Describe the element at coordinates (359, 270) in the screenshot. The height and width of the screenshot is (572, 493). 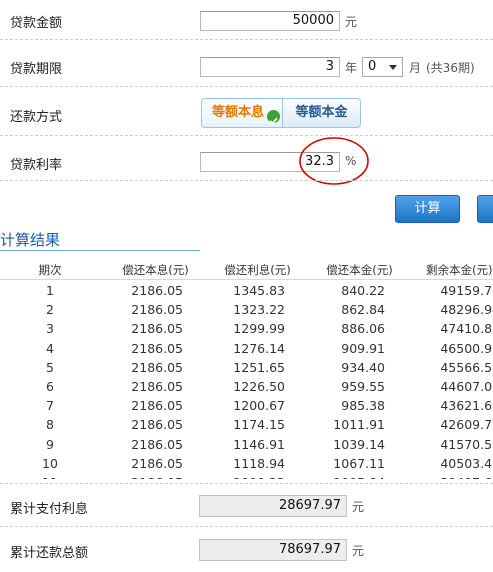
I see `column-header: 偿还本金(元)` at that location.